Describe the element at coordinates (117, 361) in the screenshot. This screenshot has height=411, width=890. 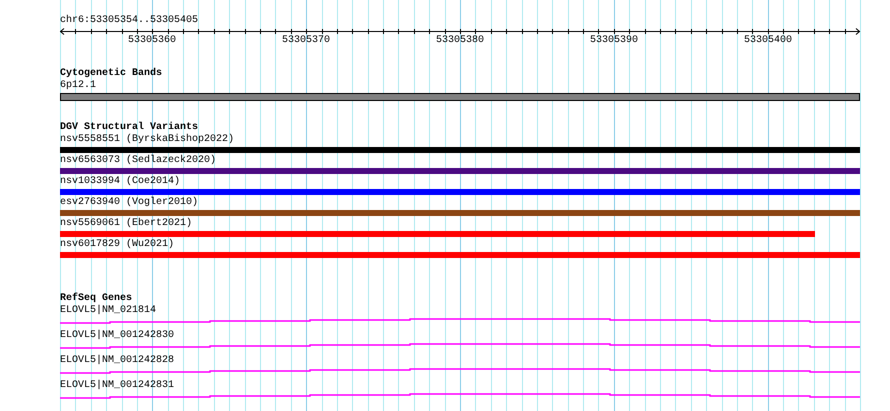
I see `gene-label: ELOVL5|NM_001242828` at that location.